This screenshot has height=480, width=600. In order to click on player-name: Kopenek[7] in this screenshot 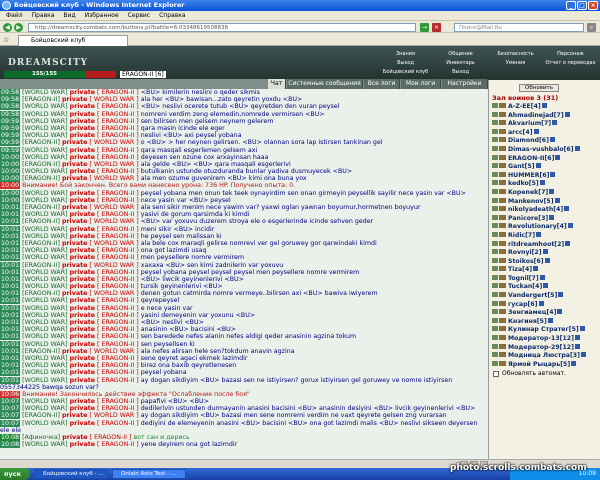, I will do `click(528, 192)`.